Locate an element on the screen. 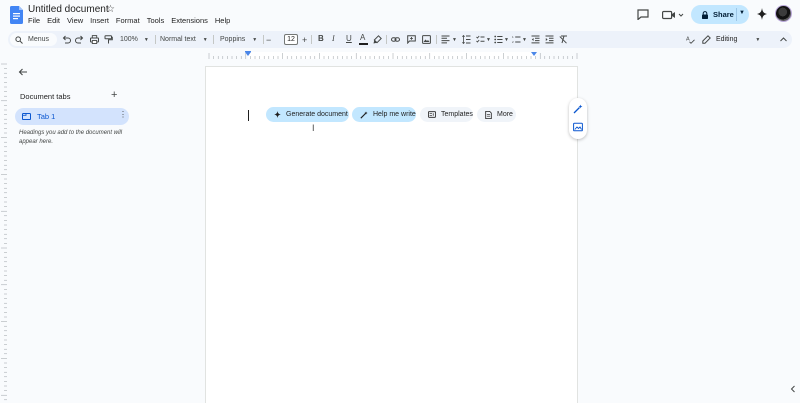 Image resolution: width=800 pixels, height=403 pixels. document-title: Untitled document is located at coordinates (68, 9).